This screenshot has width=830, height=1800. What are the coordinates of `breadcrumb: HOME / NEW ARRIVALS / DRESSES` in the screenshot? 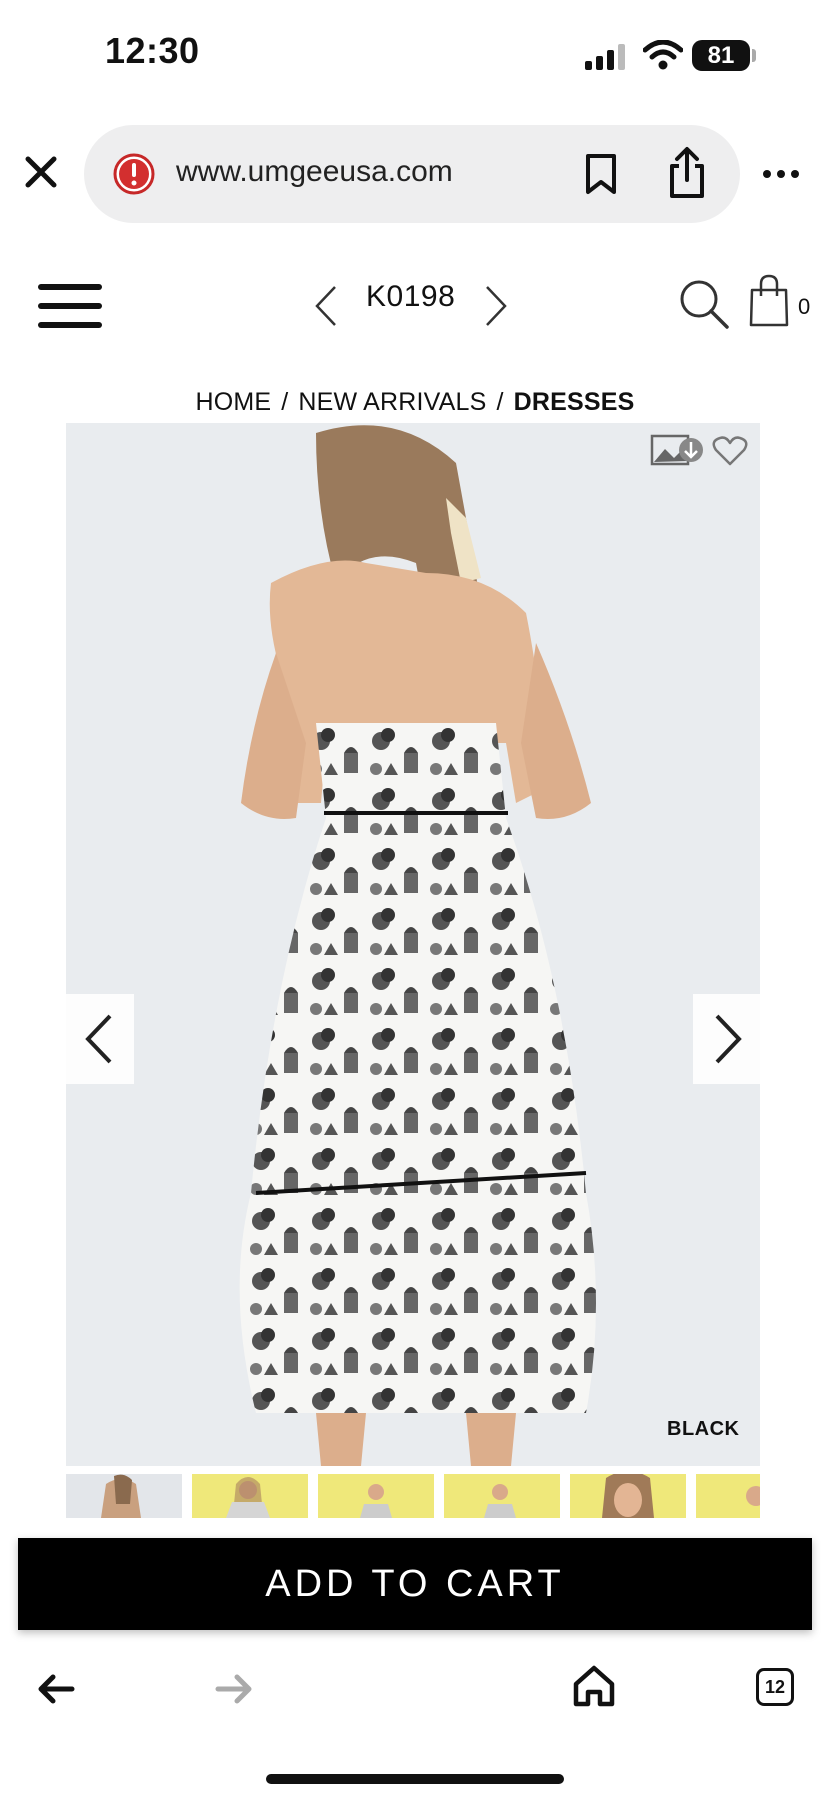 It's located at (415, 402).